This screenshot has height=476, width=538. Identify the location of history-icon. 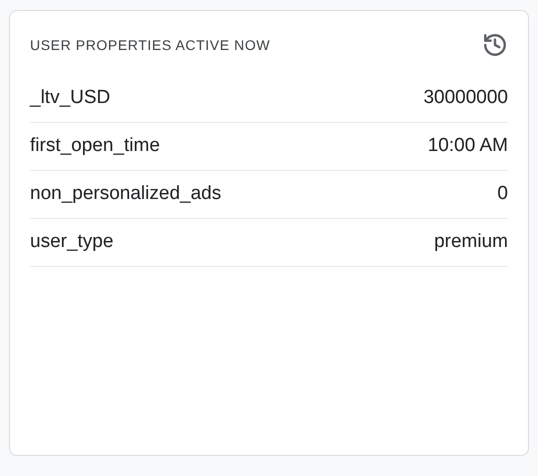
(495, 45).